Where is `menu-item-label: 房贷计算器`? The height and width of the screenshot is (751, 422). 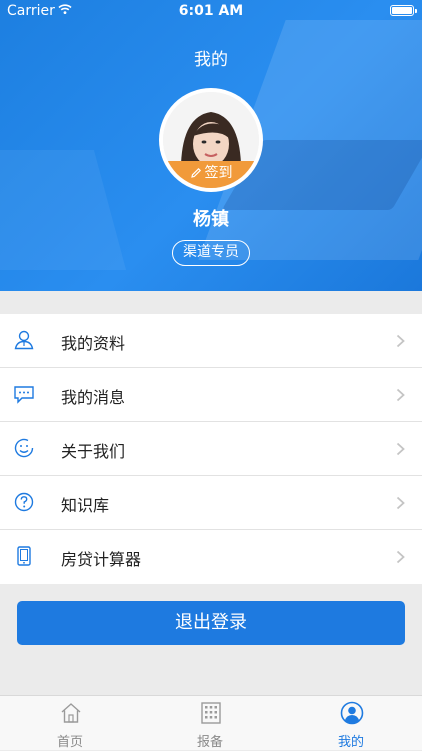
menu-item-label: 房贷计算器 is located at coordinates (101, 559).